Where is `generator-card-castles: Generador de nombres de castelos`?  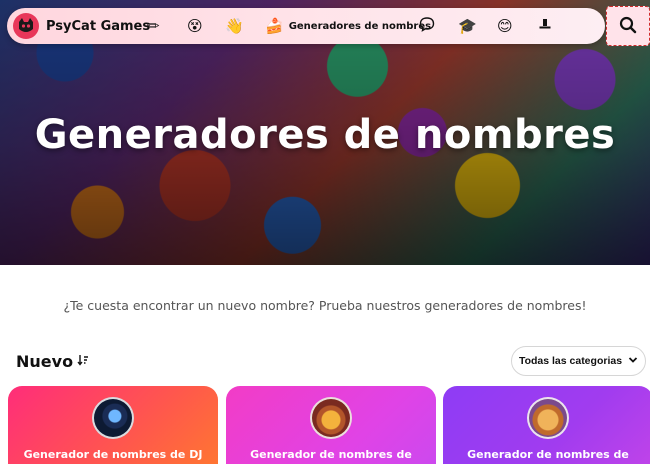 generator-card-castles: Generador de nombres de castelos is located at coordinates (331, 425).